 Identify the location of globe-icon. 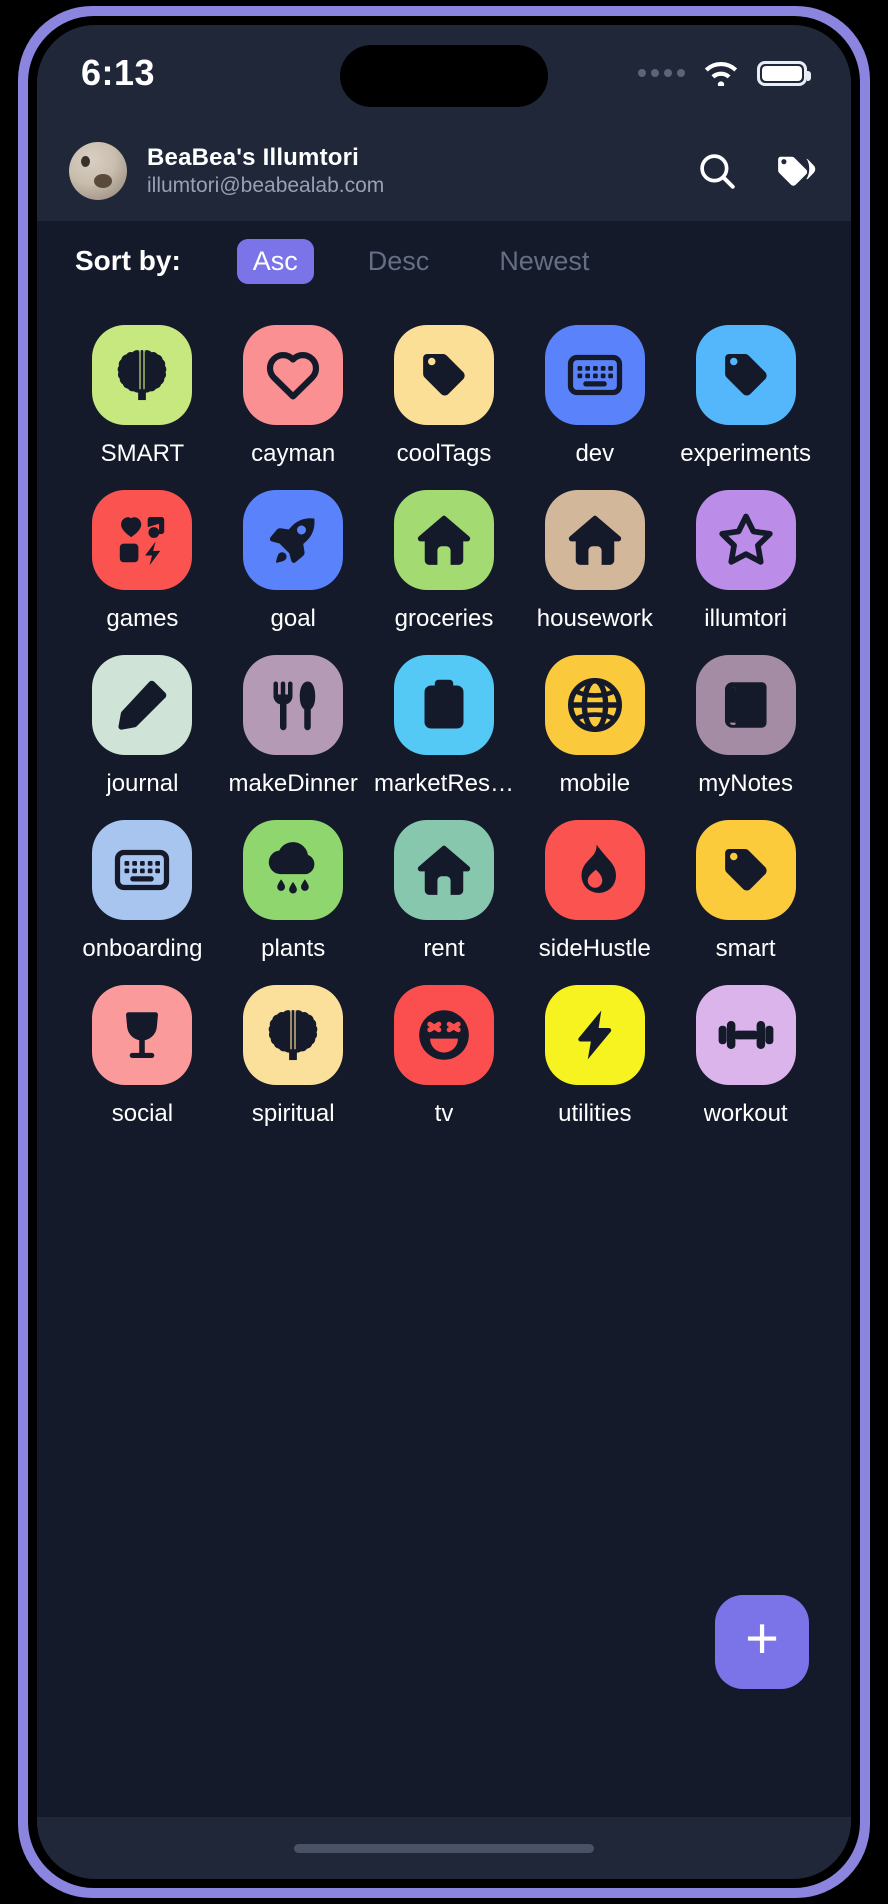
(595, 705).